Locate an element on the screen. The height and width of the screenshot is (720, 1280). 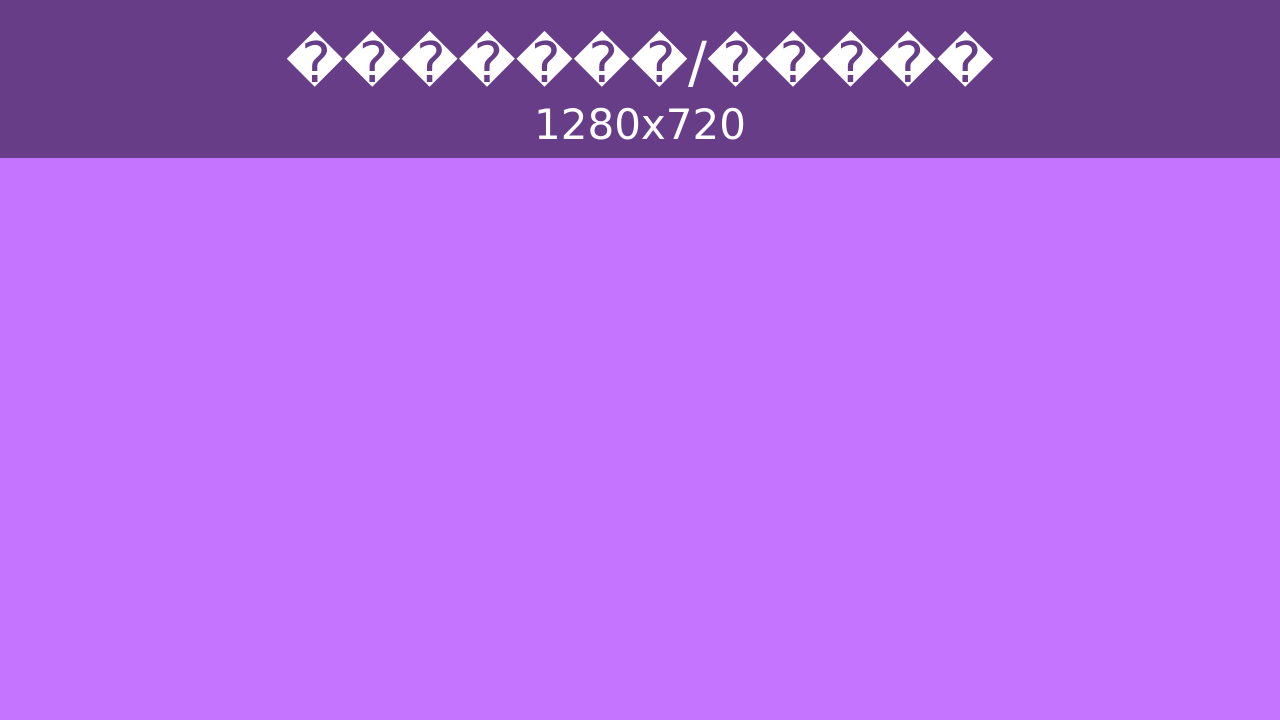
placeholder-title: �������/����� is located at coordinates (640, 63).